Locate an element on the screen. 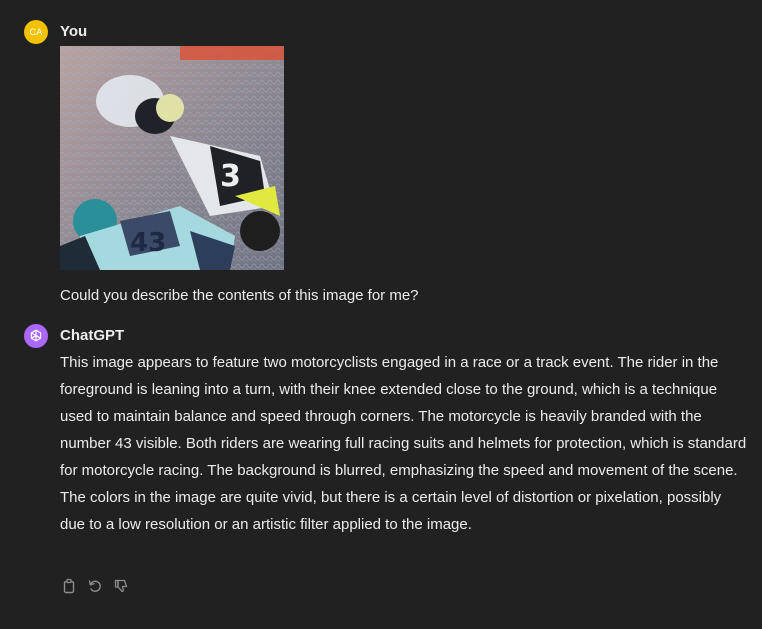  regenerate-icon is located at coordinates (94, 586).